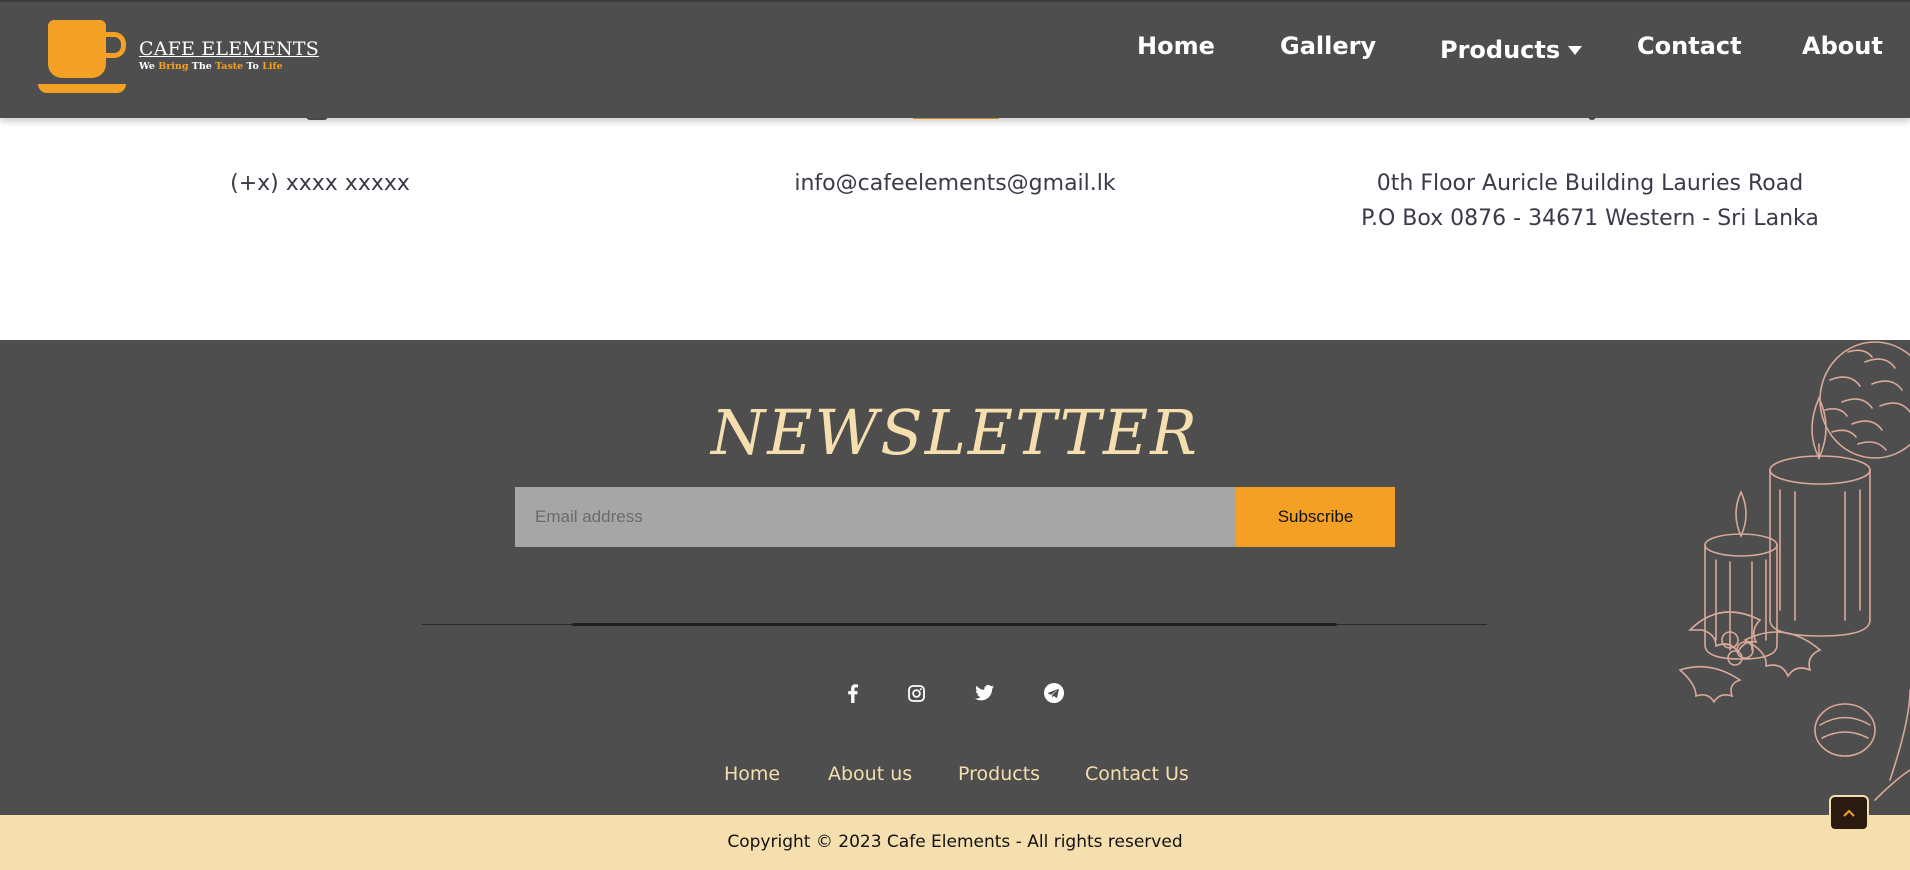  What do you see at coordinates (1575, 50) in the screenshot?
I see `caret-down-icon` at bounding box center [1575, 50].